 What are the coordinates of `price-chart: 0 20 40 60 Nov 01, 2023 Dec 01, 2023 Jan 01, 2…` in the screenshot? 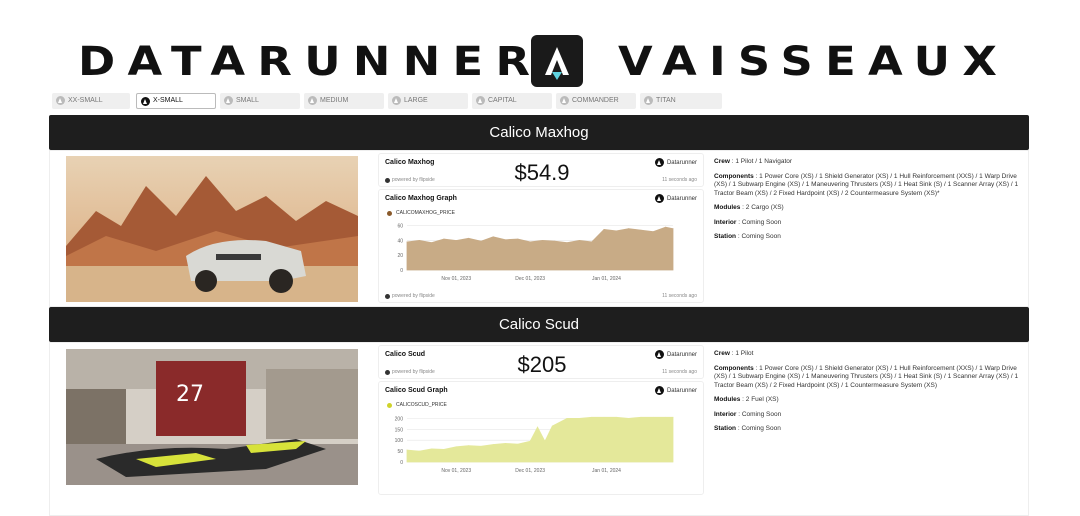 It's located at (542, 254).